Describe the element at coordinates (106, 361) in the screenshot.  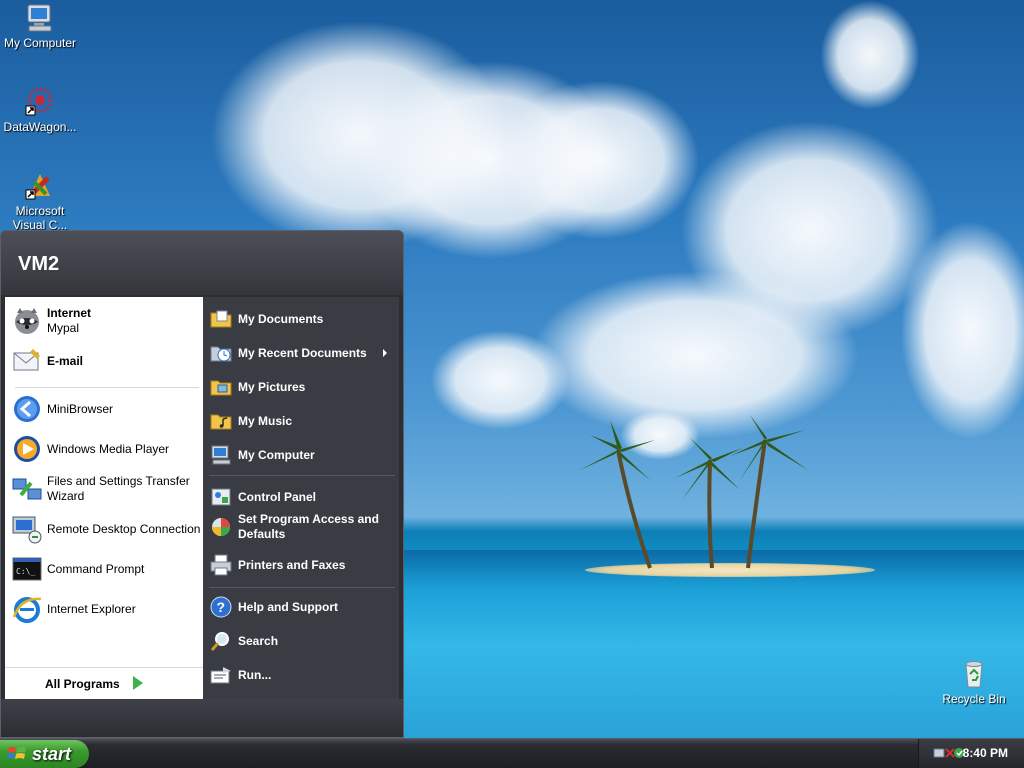
I see `pinned-email: E-mail` at that location.